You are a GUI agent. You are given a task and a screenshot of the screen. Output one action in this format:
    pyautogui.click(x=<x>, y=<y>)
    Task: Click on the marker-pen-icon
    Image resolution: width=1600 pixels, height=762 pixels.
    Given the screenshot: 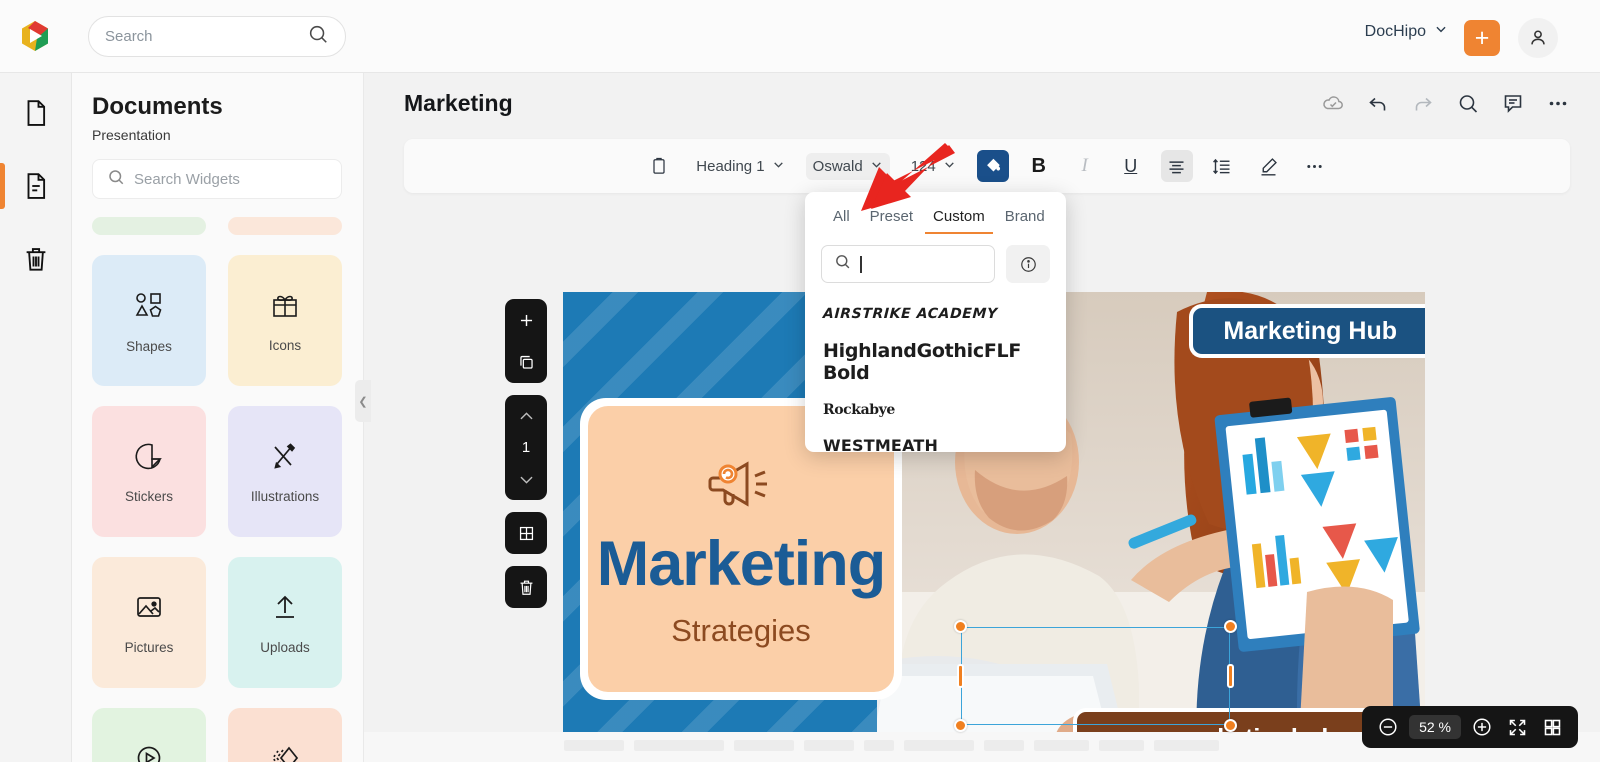 What is the action you would take?
    pyautogui.click(x=1269, y=166)
    